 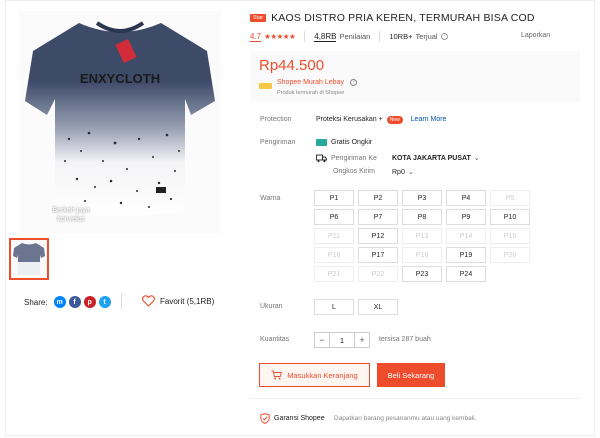 What do you see at coordinates (334, 236) in the screenshot?
I see `variant-option: P11` at bounding box center [334, 236].